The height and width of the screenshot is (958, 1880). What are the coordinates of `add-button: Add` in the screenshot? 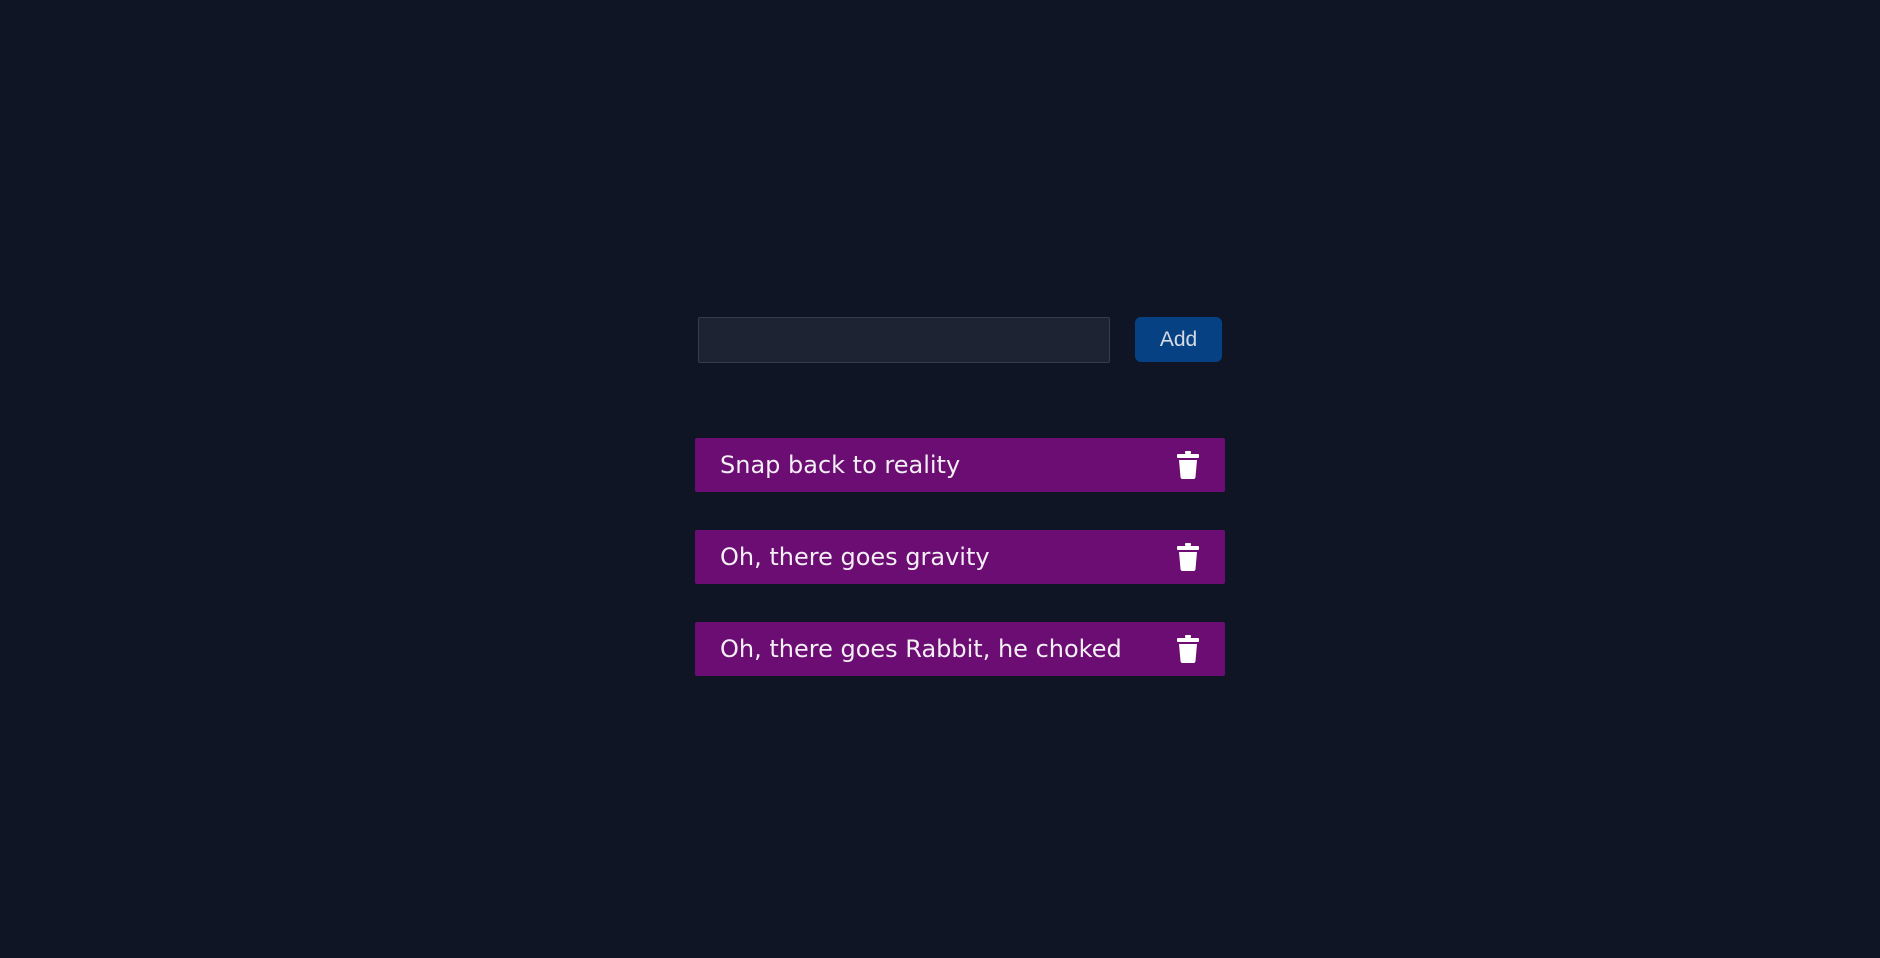 It's located at (1178, 339).